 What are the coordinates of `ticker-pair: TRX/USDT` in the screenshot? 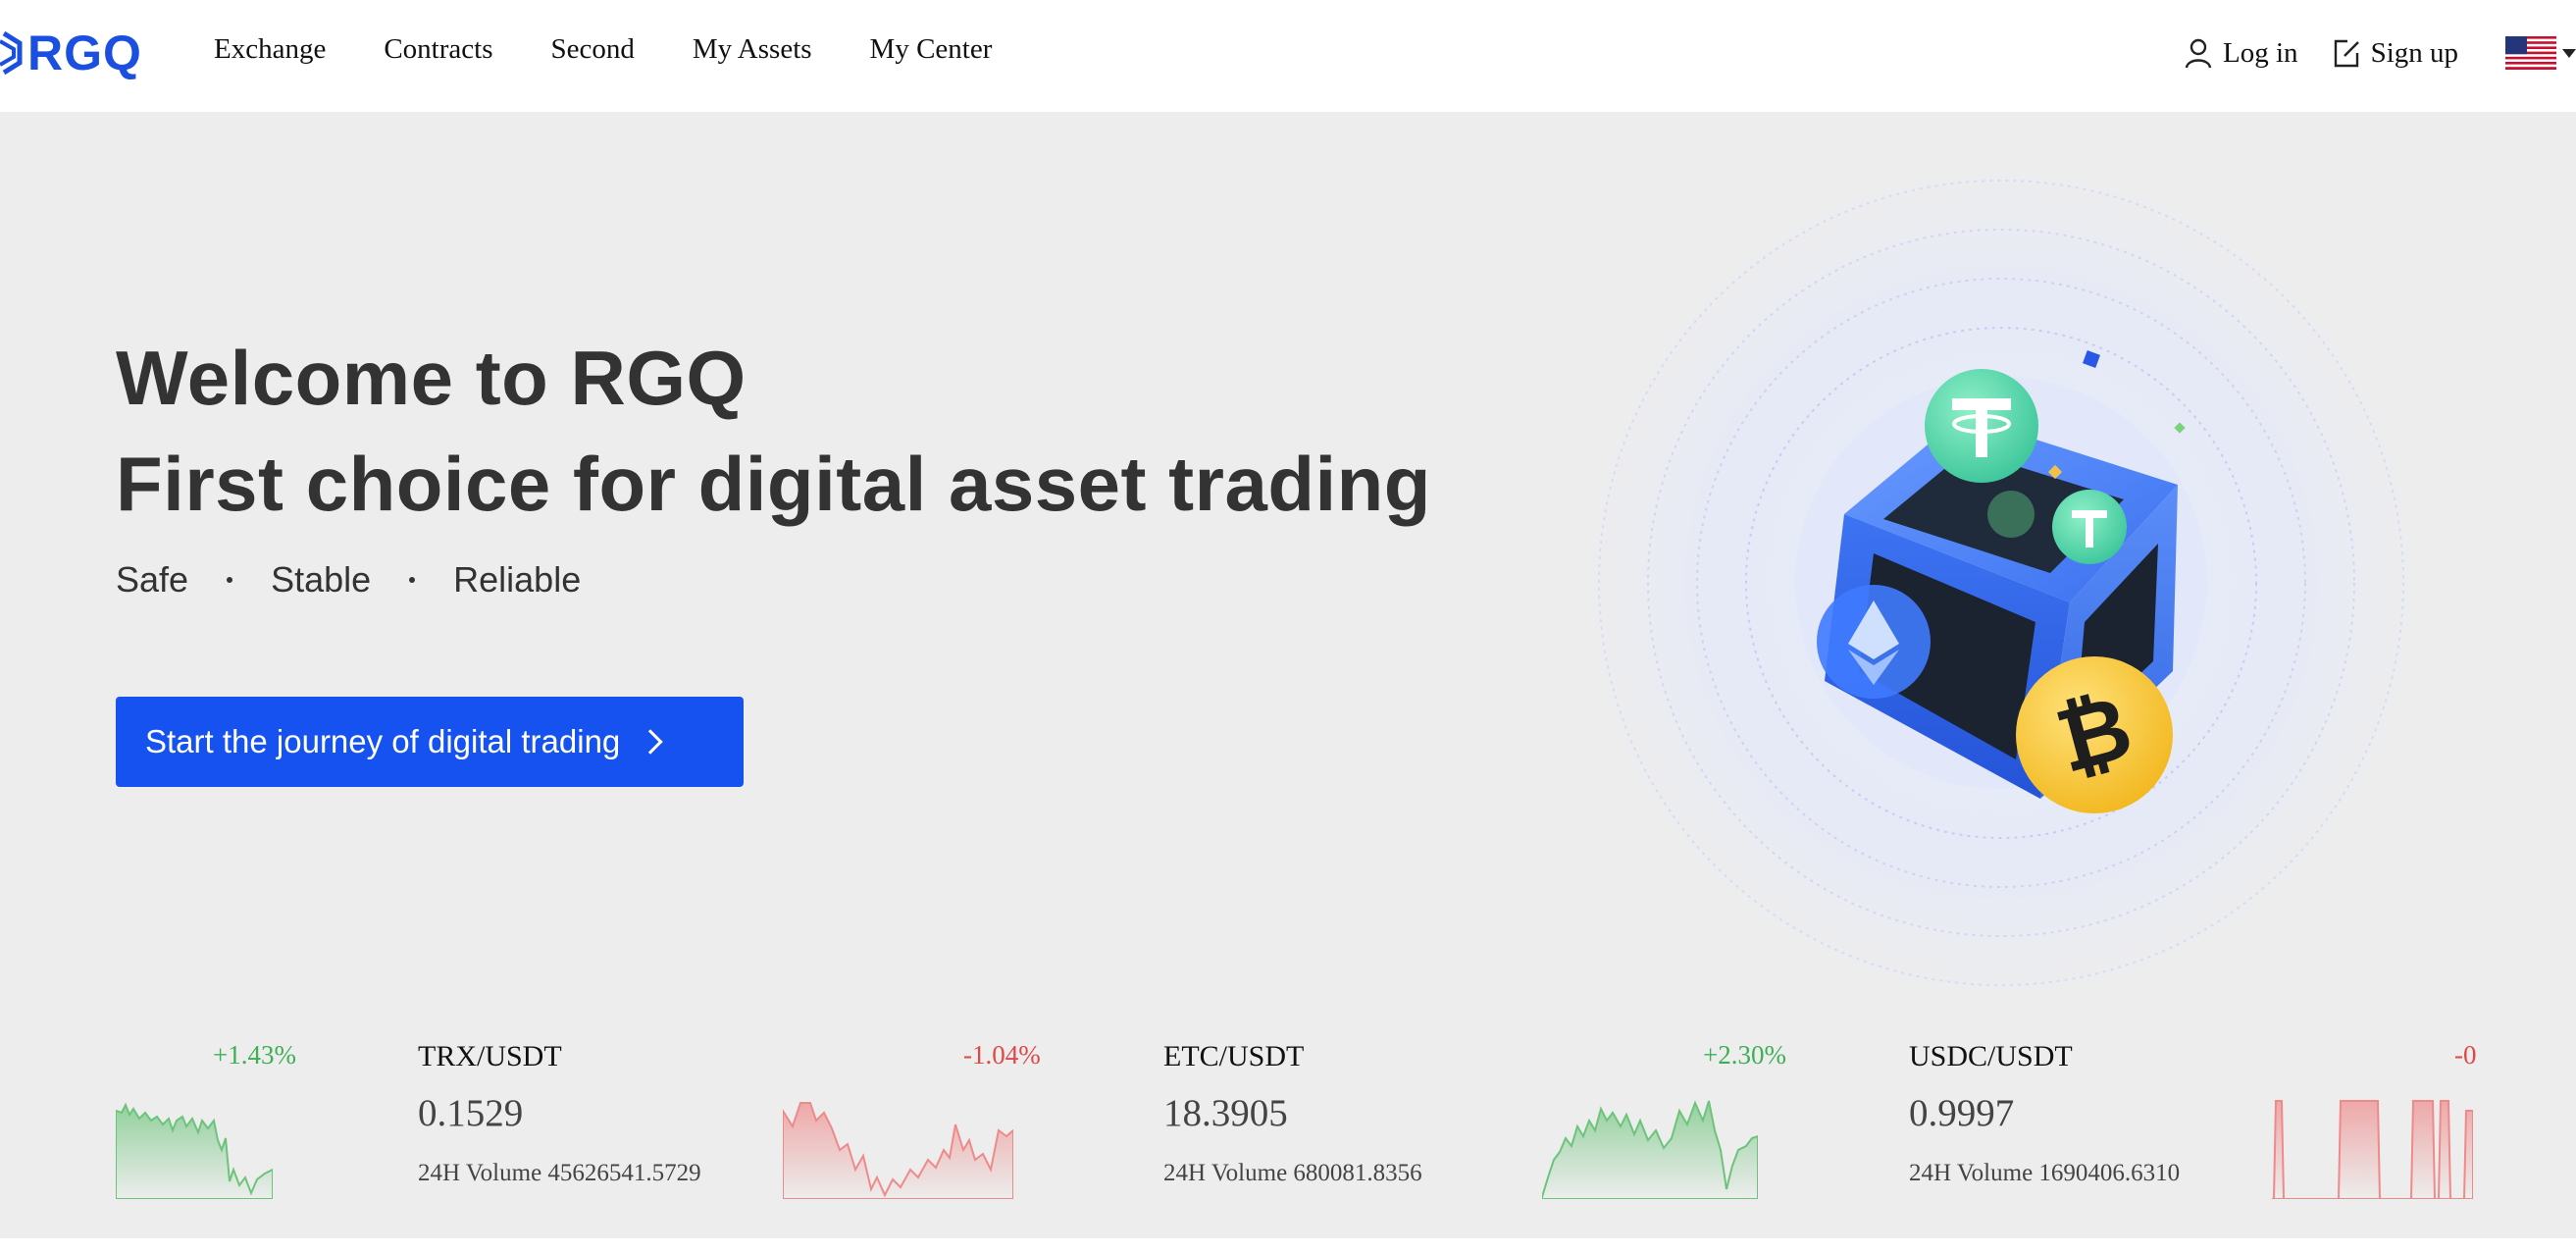 It's located at (490, 1056).